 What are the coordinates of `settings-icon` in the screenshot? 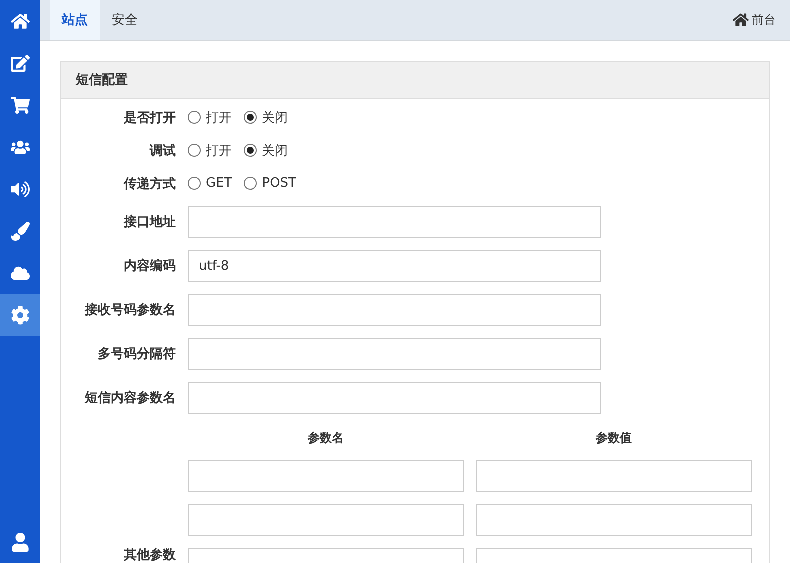 It's located at (20, 315).